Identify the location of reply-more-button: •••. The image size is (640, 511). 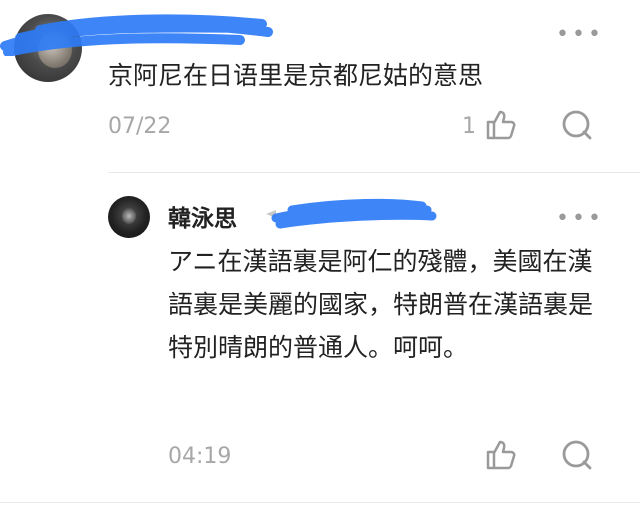
(580, 219).